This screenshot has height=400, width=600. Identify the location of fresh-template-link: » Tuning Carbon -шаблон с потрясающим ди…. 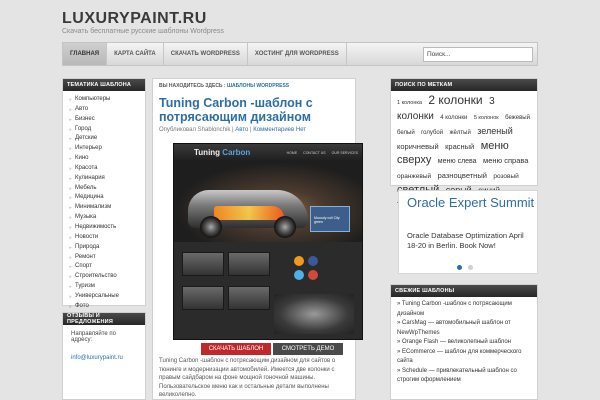
(465, 309).